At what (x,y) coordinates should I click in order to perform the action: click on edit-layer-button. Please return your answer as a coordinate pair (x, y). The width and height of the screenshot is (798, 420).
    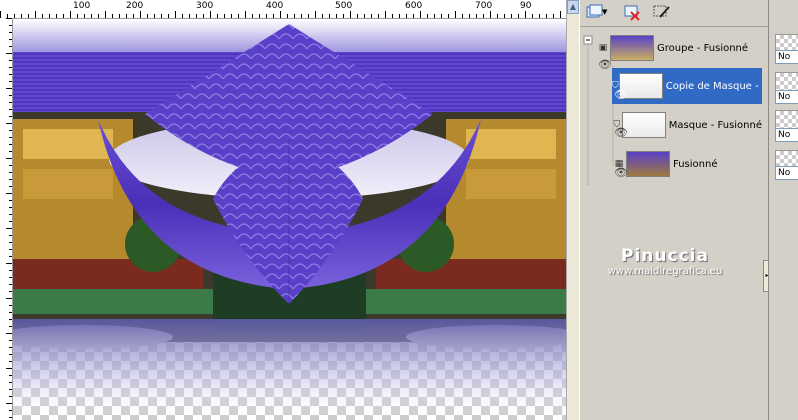
    Looking at the image, I should click on (662, 12).